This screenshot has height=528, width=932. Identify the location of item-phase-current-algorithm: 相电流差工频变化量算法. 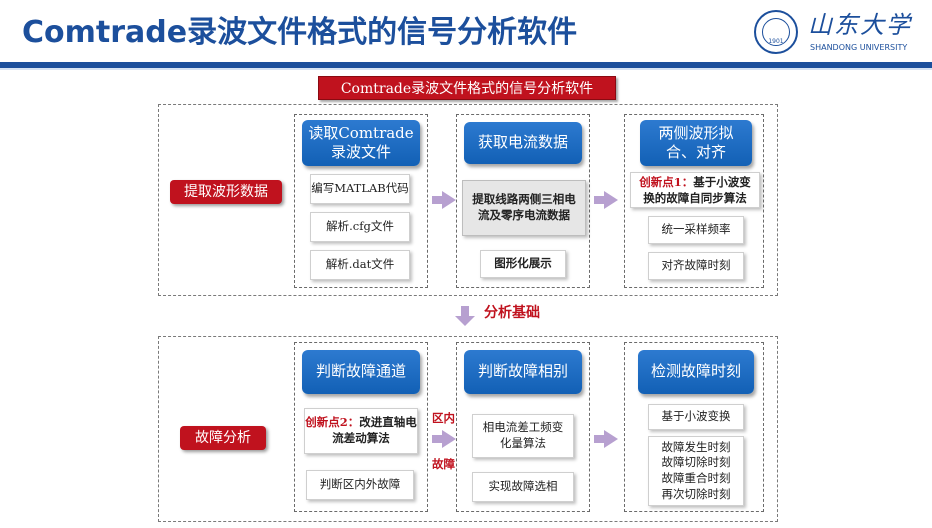
(523, 436).